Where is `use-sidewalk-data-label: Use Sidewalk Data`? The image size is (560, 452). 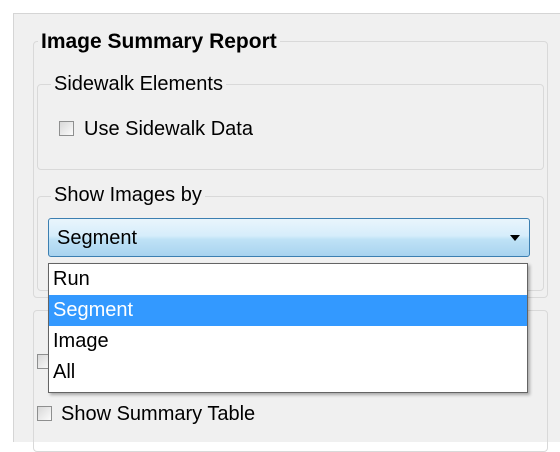 use-sidewalk-data-label: Use Sidewalk Data is located at coordinates (168, 129).